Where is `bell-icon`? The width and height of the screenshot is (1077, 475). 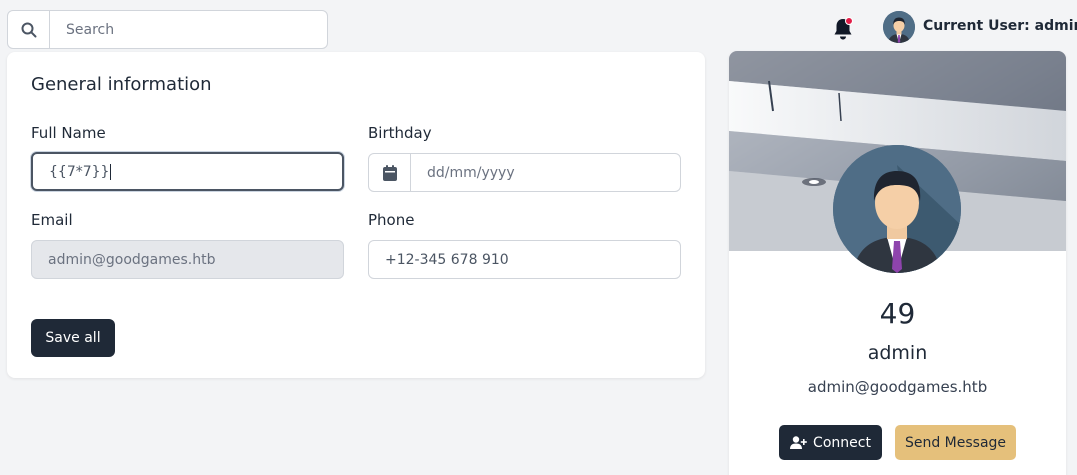
bell-icon is located at coordinates (843, 29).